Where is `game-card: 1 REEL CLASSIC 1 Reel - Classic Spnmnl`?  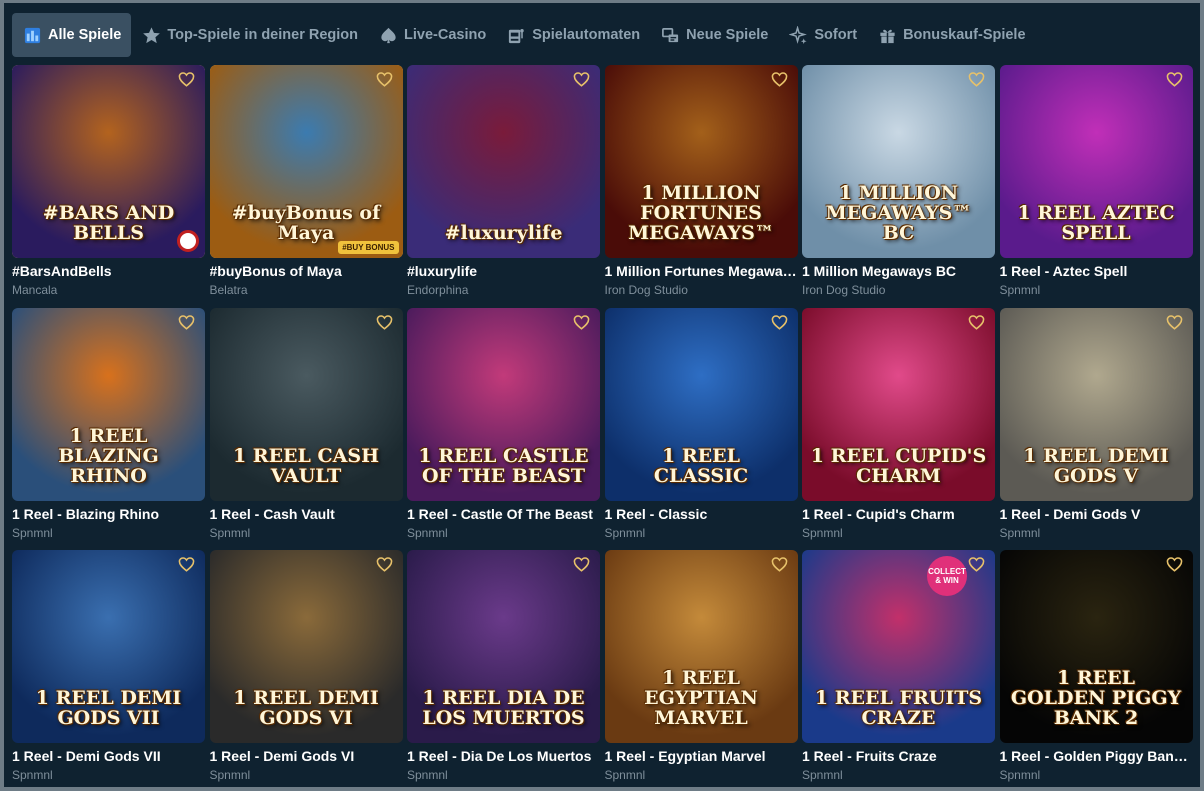
game-card: 1 REEL CLASSIC 1 Reel - Classic Spnmnl is located at coordinates (701, 429).